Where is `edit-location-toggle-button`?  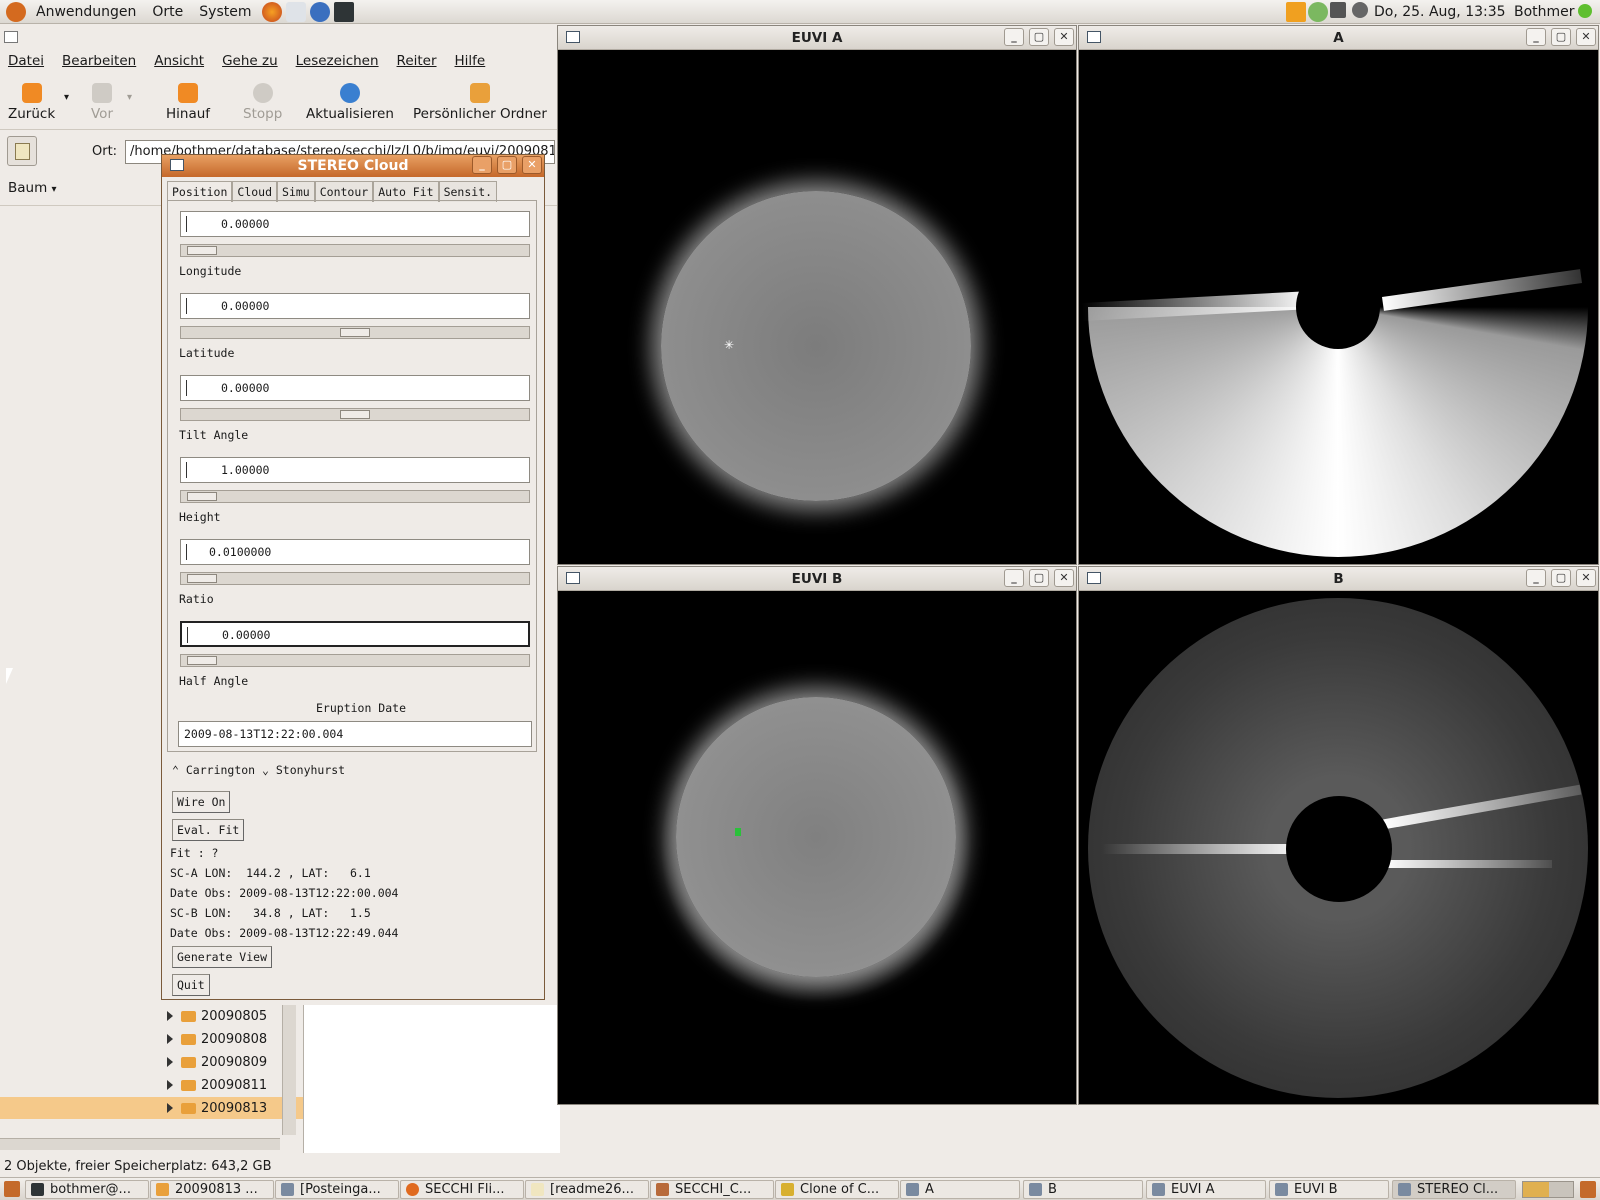 edit-location-toggle-button is located at coordinates (22, 151).